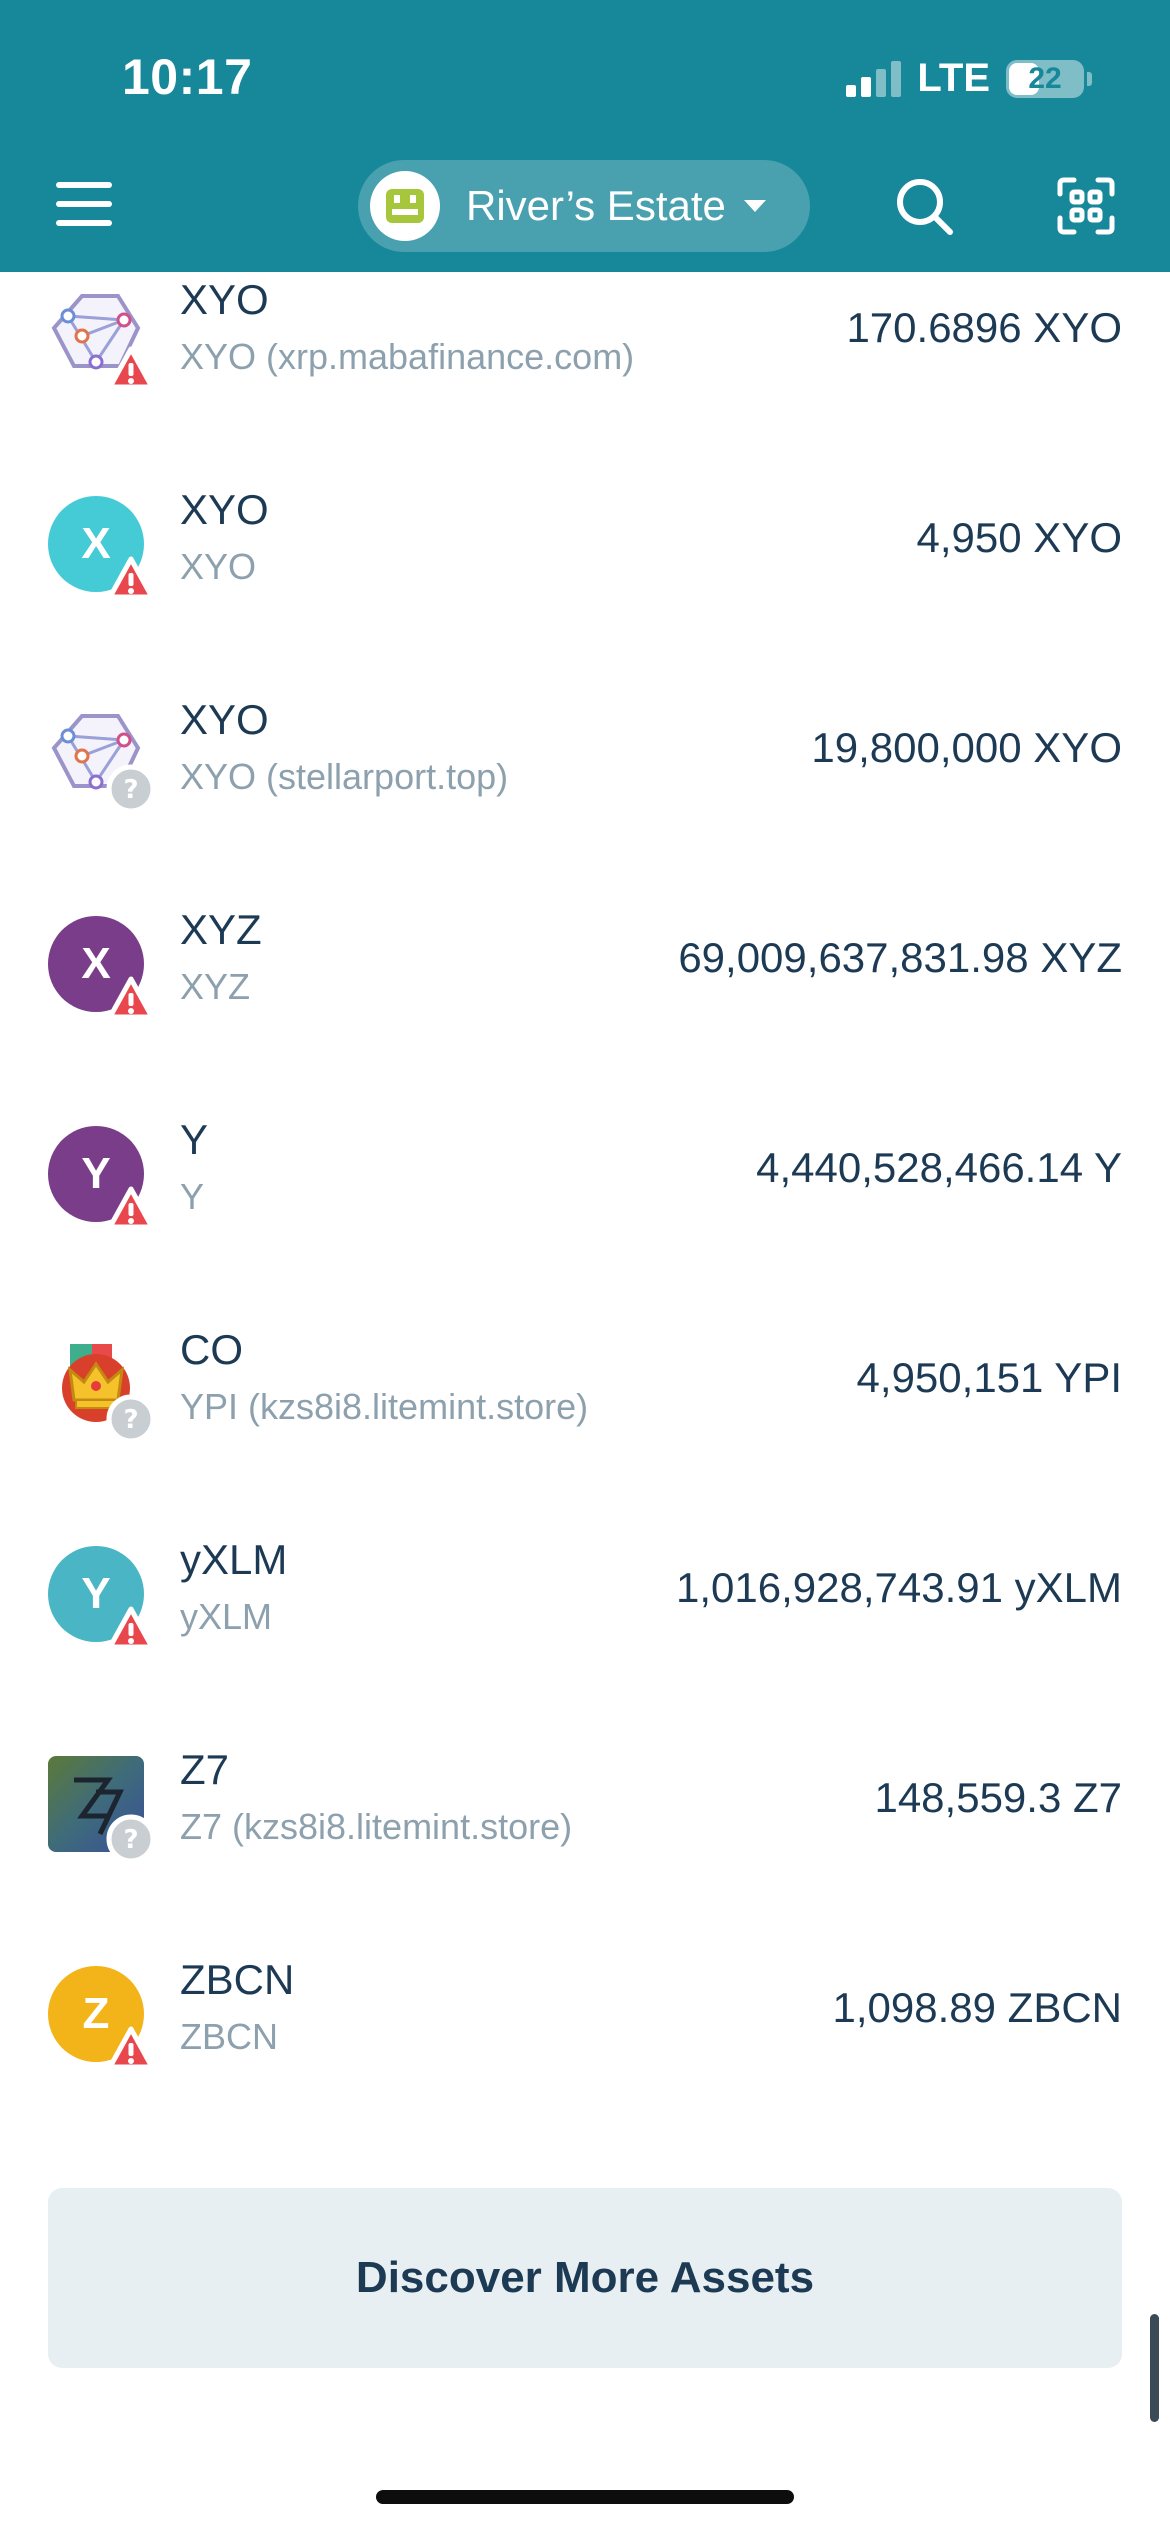 The height and width of the screenshot is (2532, 1170). Describe the element at coordinates (237, 1979) in the screenshot. I see `asset-name: ZBCN` at that location.